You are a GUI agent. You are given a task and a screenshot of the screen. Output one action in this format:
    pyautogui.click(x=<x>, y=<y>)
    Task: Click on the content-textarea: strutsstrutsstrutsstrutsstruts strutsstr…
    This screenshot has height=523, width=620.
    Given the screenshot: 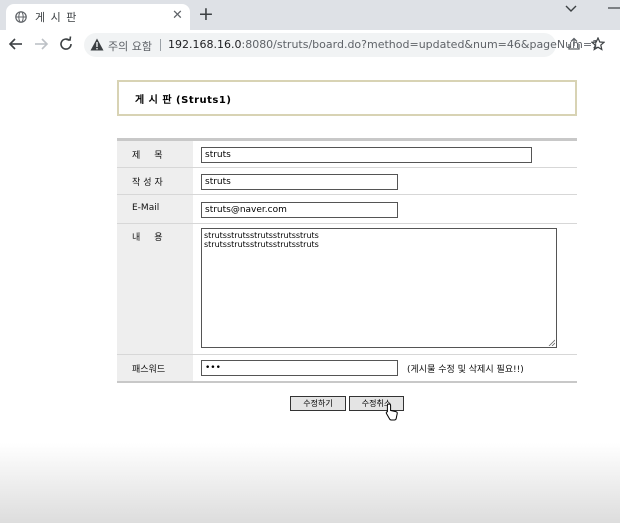 What is the action you would take?
    pyautogui.click(x=379, y=288)
    